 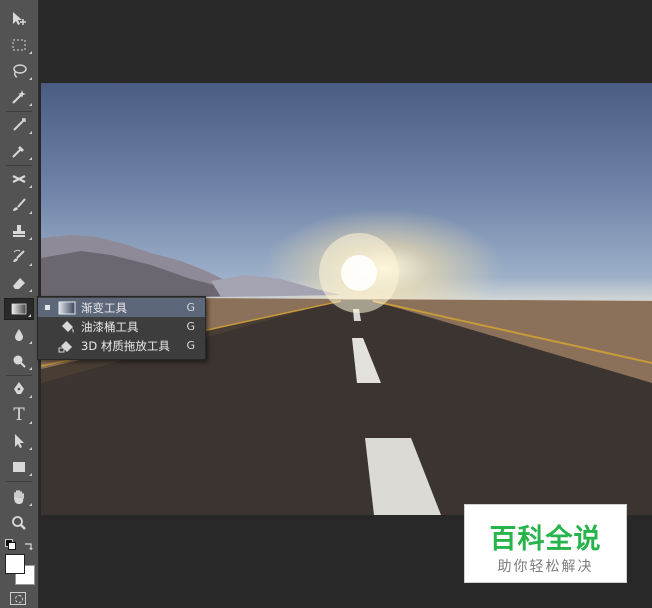 I want to click on brush-icon, so click(x=19, y=204).